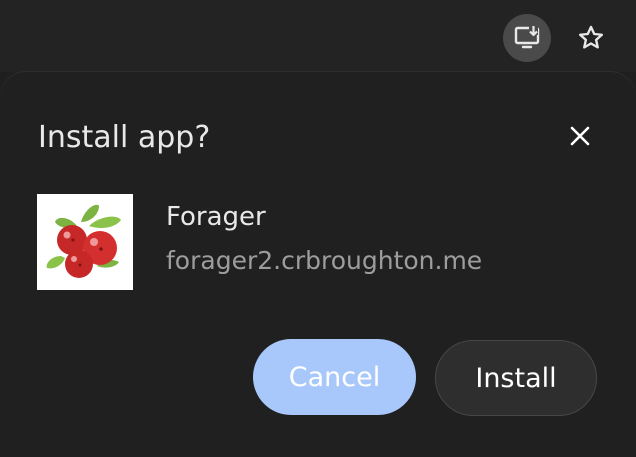 The image size is (636, 457). I want to click on close-button, so click(580, 136).